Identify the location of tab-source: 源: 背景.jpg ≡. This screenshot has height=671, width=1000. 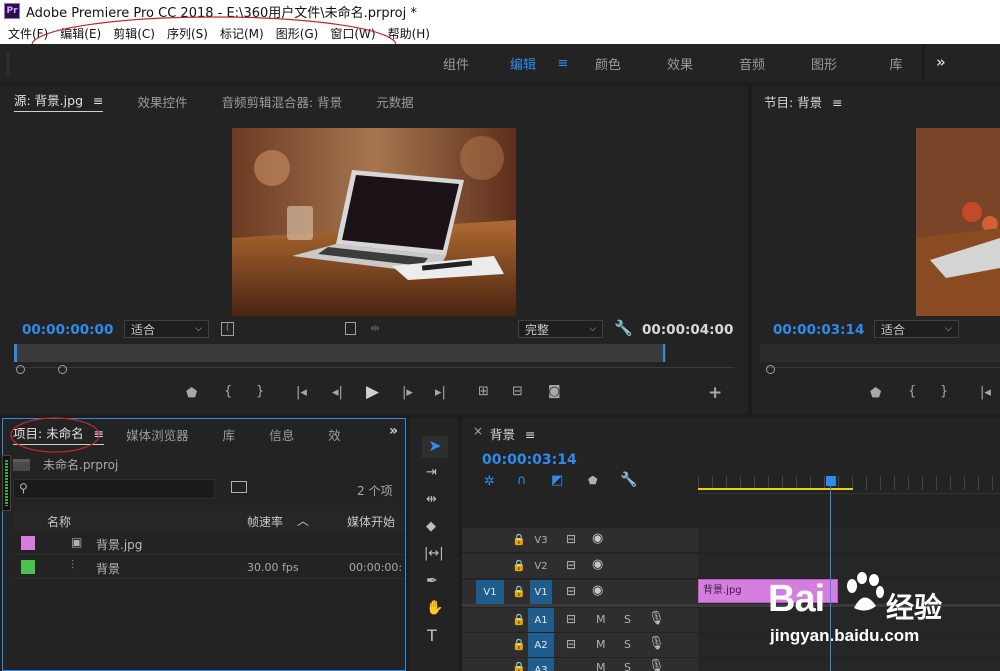
(59, 101).